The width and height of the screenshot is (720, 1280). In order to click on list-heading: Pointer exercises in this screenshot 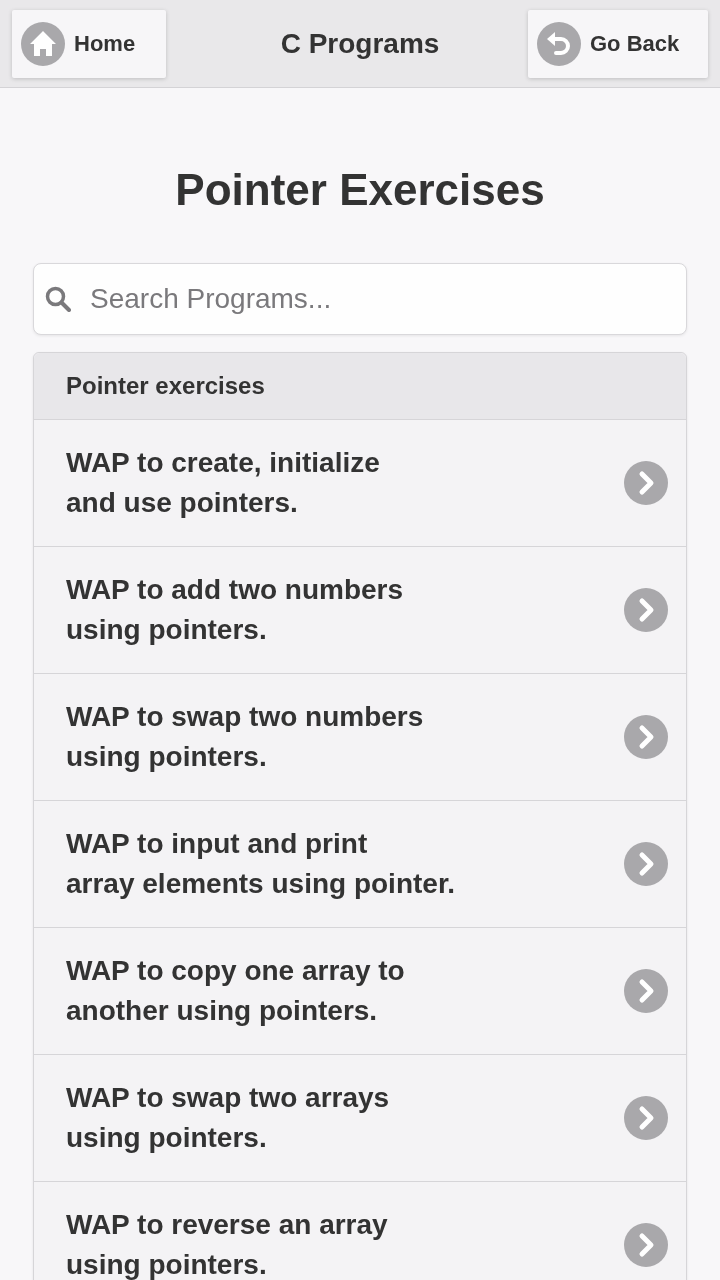, I will do `click(360, 386)`.